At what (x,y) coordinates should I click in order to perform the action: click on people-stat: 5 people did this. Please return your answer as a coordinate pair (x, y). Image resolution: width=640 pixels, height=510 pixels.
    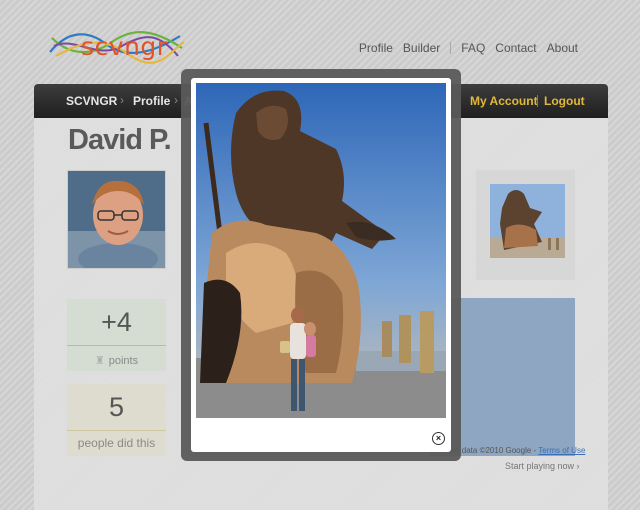
    Looking at the image, I should click on (116, 420).